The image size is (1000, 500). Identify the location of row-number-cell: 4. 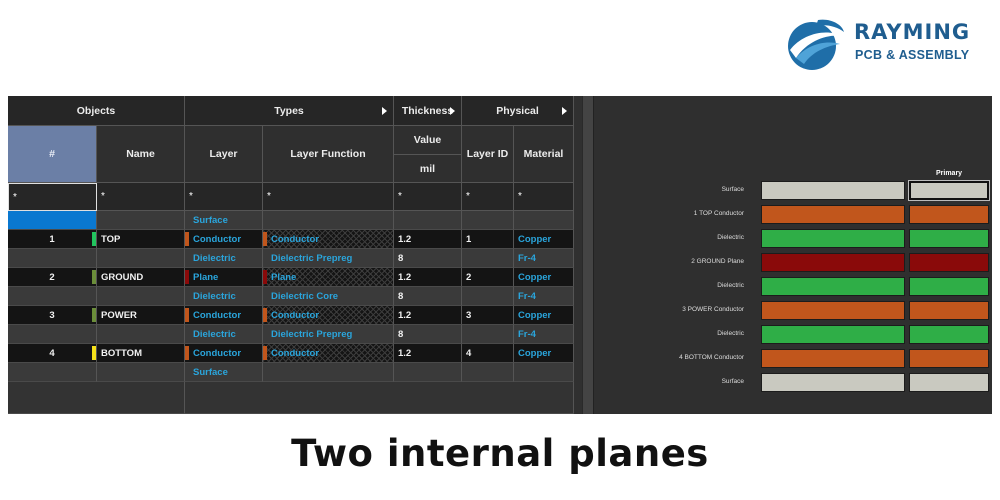
(52, 353).